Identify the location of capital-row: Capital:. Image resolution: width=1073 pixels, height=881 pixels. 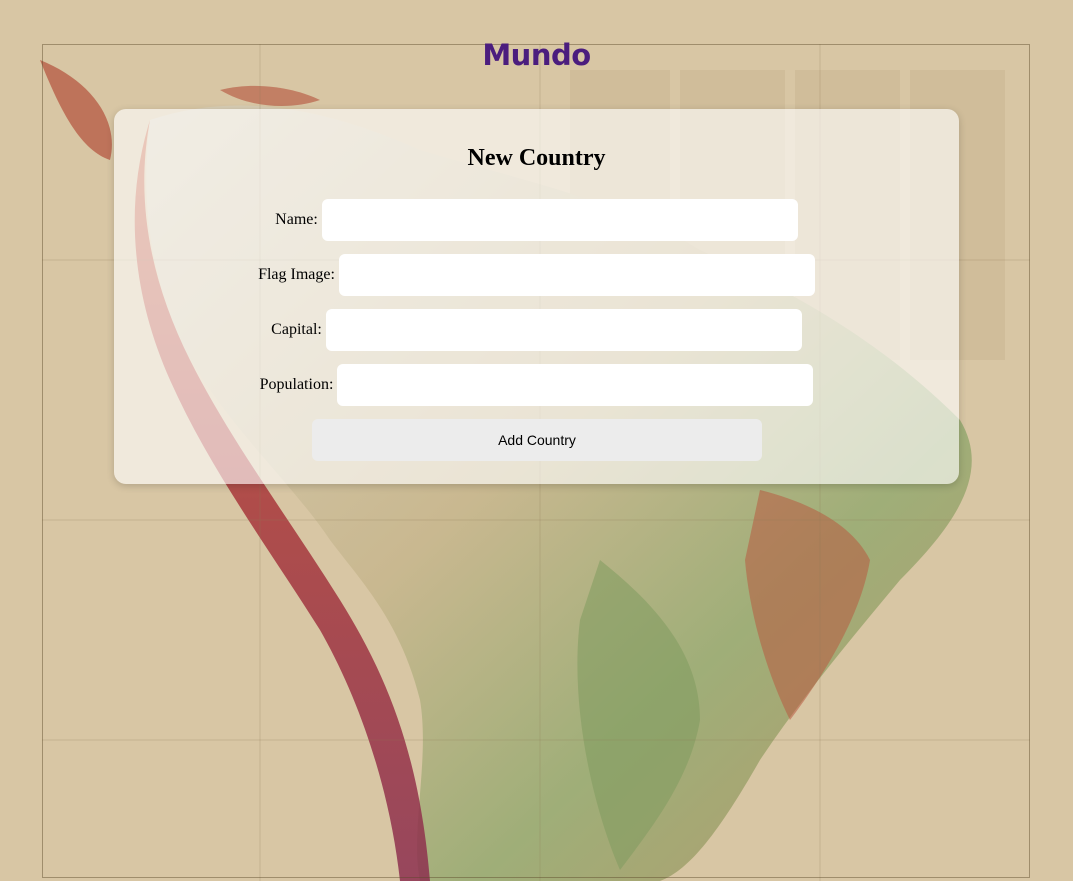
(536, 330).